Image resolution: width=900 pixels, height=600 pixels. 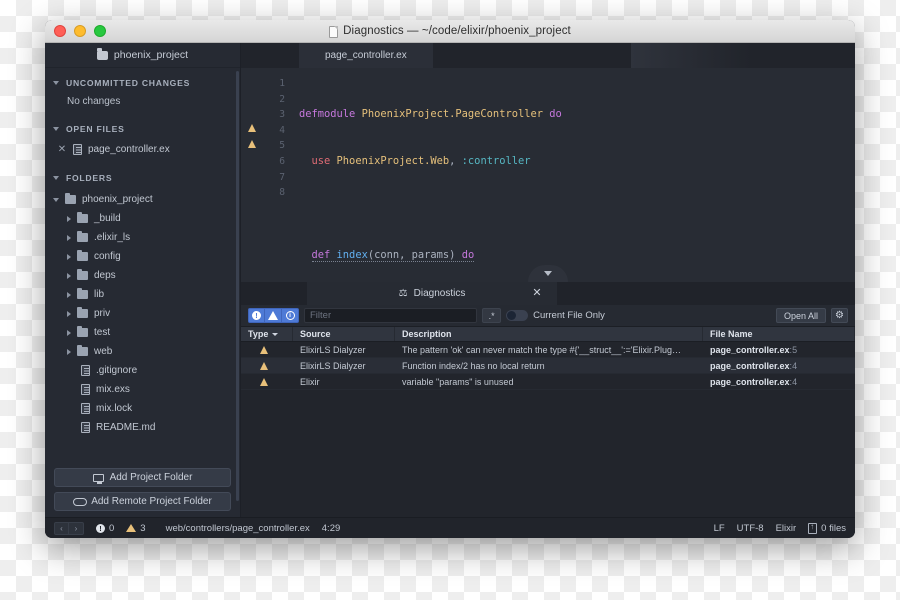 What do you see at coordinates (282, 99) in the screenshot?
I see `line-number: 2` at bounding box center [282, 99].